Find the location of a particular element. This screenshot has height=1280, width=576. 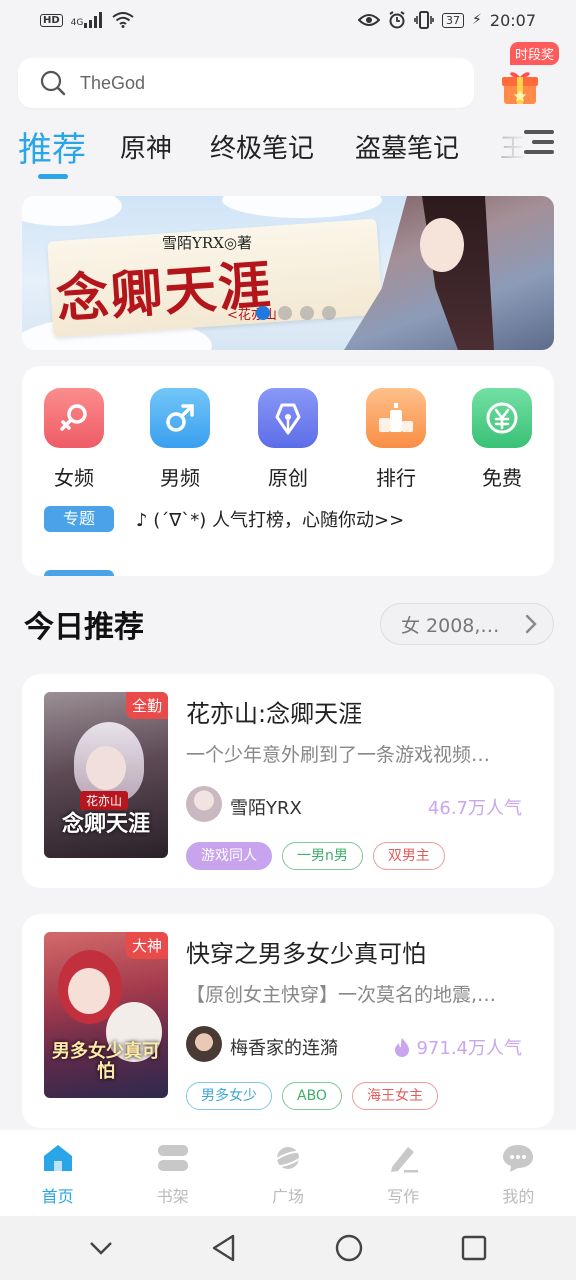

clock: 20:07 is located at coordinates (512, 20).